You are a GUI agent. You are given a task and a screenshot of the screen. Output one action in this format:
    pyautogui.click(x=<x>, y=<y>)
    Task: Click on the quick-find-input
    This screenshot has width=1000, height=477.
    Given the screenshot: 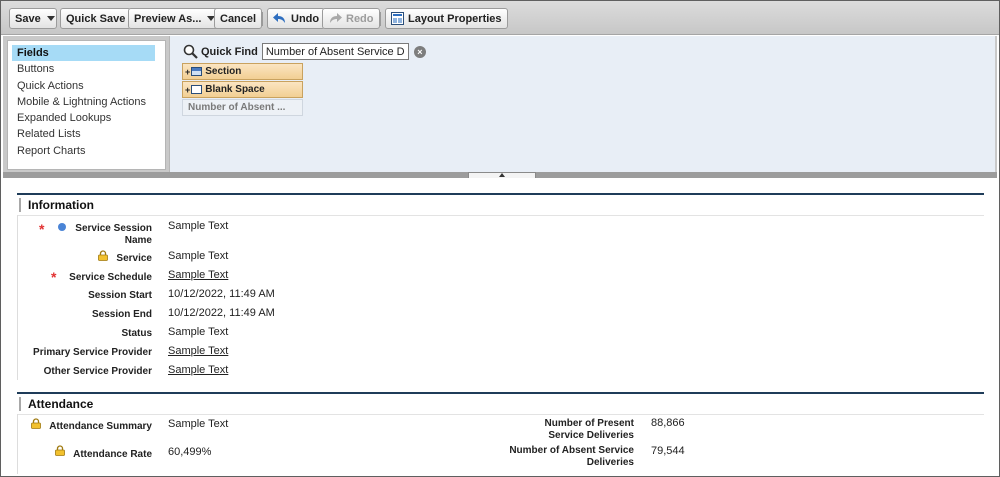 What is the action you would take?
    pyautogui.click(x=335, y=51)
    